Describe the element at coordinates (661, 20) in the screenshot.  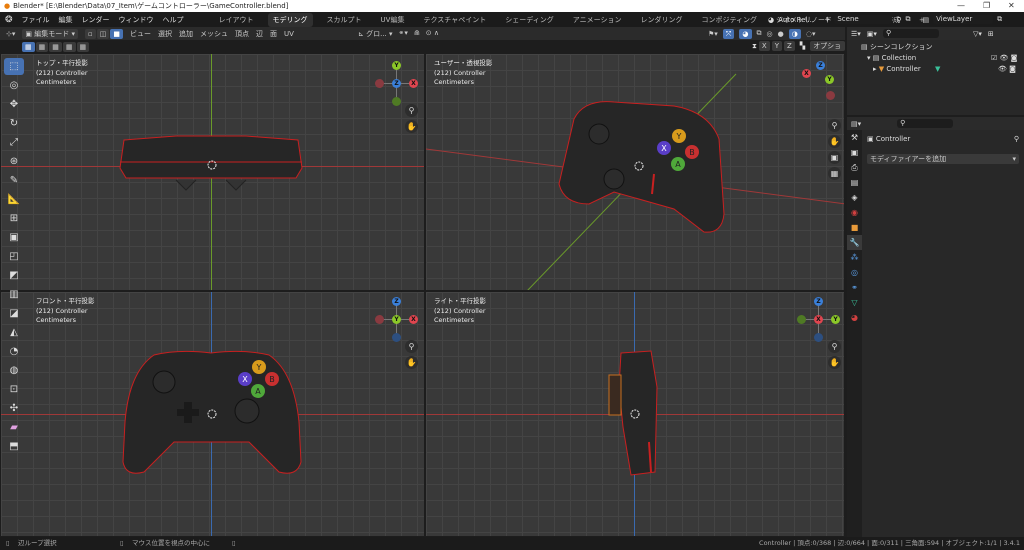
I see `tab-rendering: レンダリング` at that location.